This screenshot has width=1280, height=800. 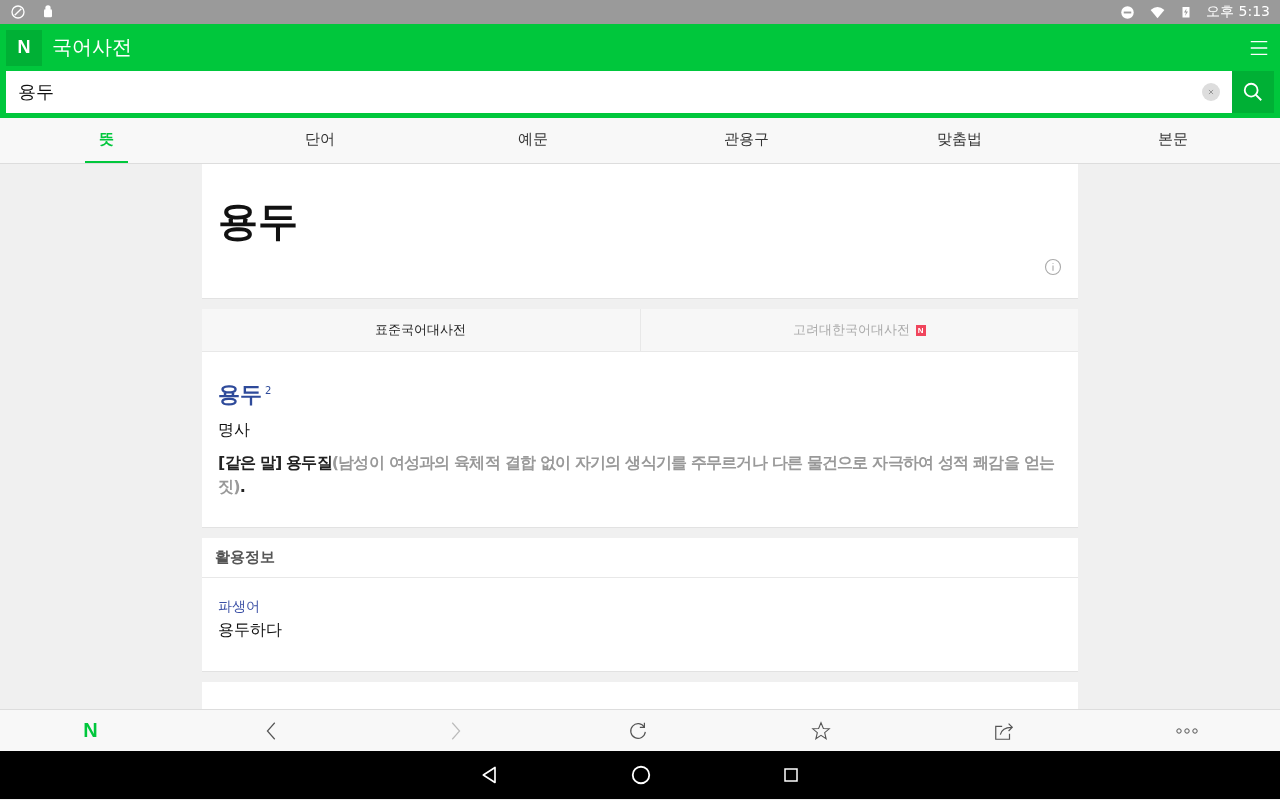 I want to click on status-time: 오후 5:13, so click(x=1238, y=12).